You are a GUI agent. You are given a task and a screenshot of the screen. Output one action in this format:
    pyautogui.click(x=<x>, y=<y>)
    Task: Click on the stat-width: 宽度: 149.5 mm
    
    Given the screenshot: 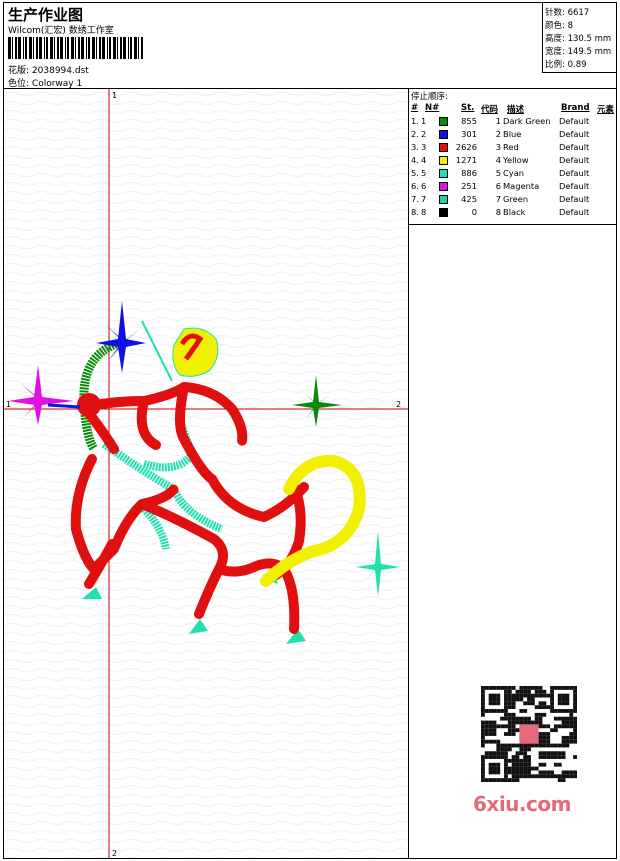 What is the action you would take?
    pyautogui.click(x=578, y=52)
    